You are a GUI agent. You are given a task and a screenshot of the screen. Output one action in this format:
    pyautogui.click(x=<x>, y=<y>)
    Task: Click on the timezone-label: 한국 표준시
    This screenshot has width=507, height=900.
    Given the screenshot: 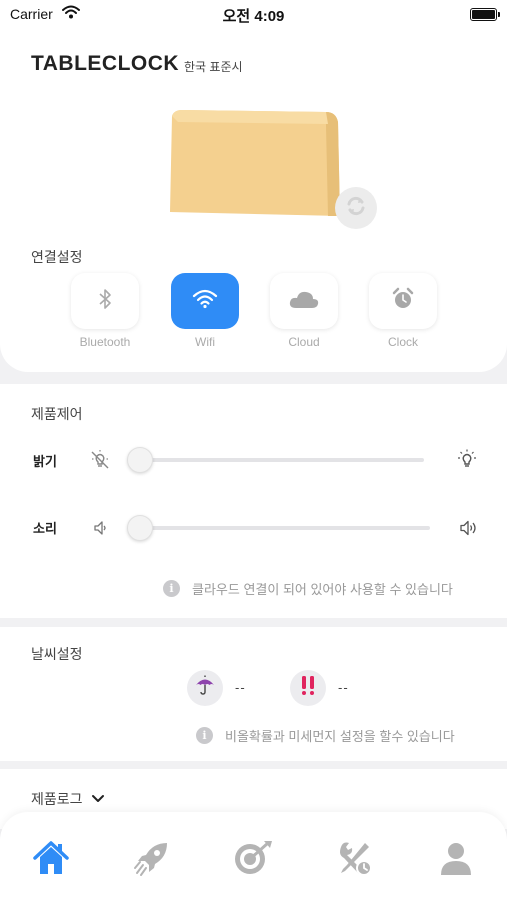 What is the action you would take?
    pyautogui.click(x=213, y=67)
    